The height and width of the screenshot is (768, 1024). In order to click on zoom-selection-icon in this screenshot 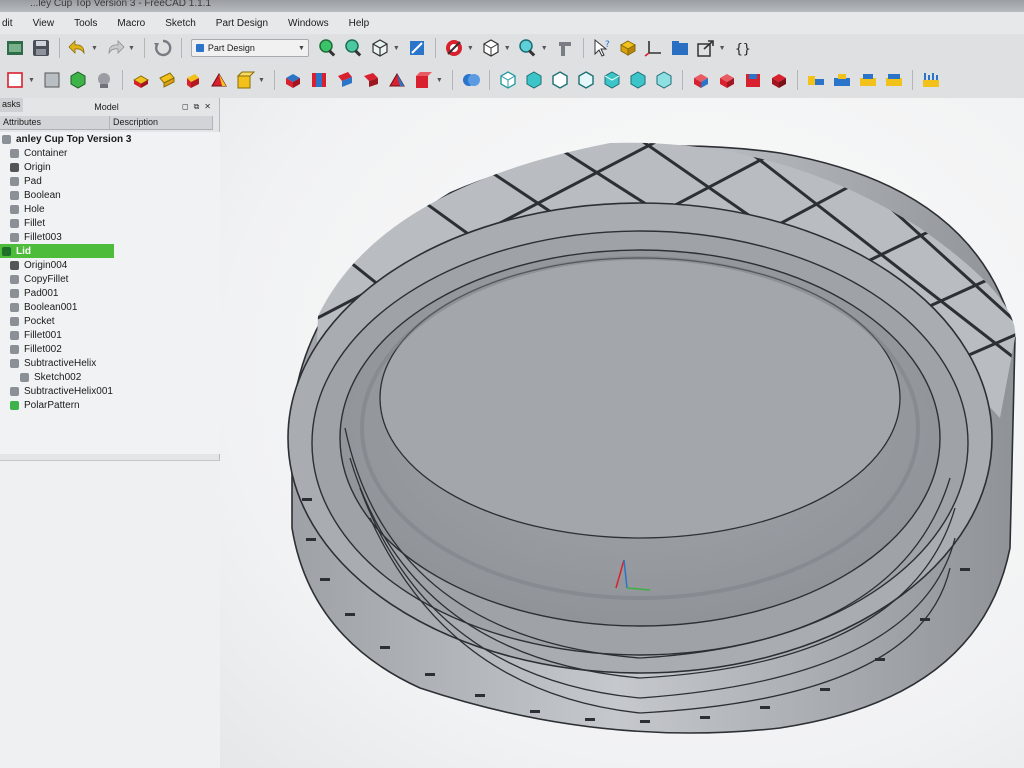, I will do `click(354, 48)`.